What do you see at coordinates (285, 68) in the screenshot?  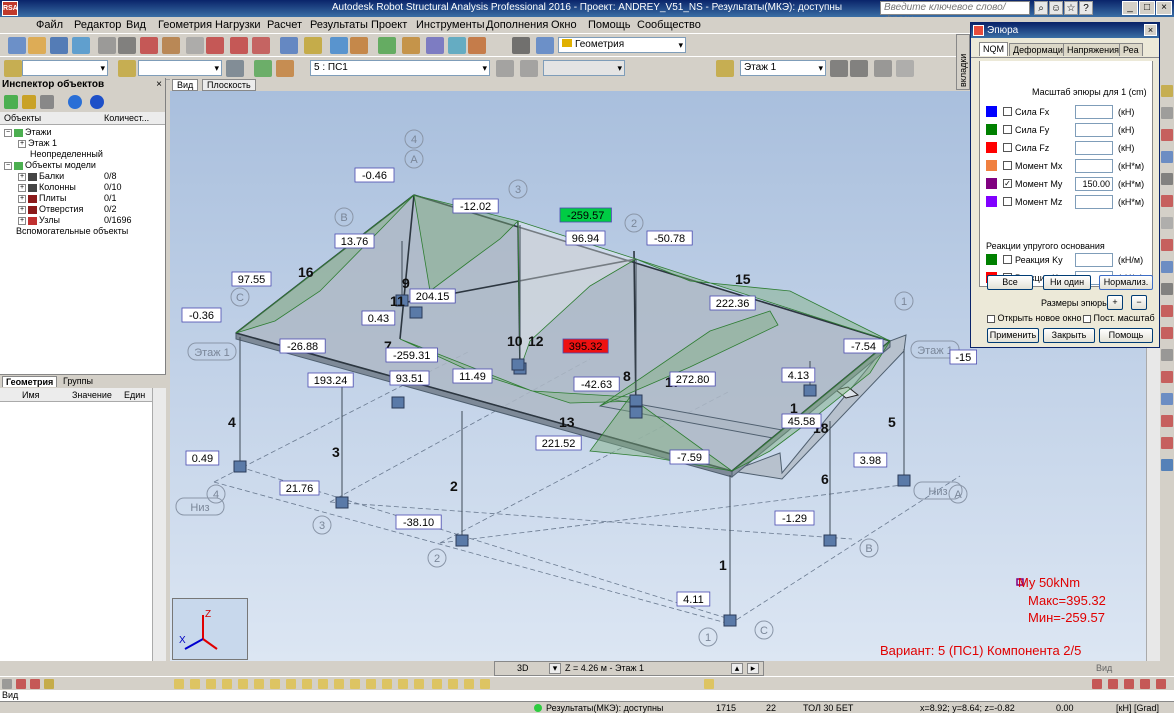 I see `case-icon` at bounding box center [285, 68].